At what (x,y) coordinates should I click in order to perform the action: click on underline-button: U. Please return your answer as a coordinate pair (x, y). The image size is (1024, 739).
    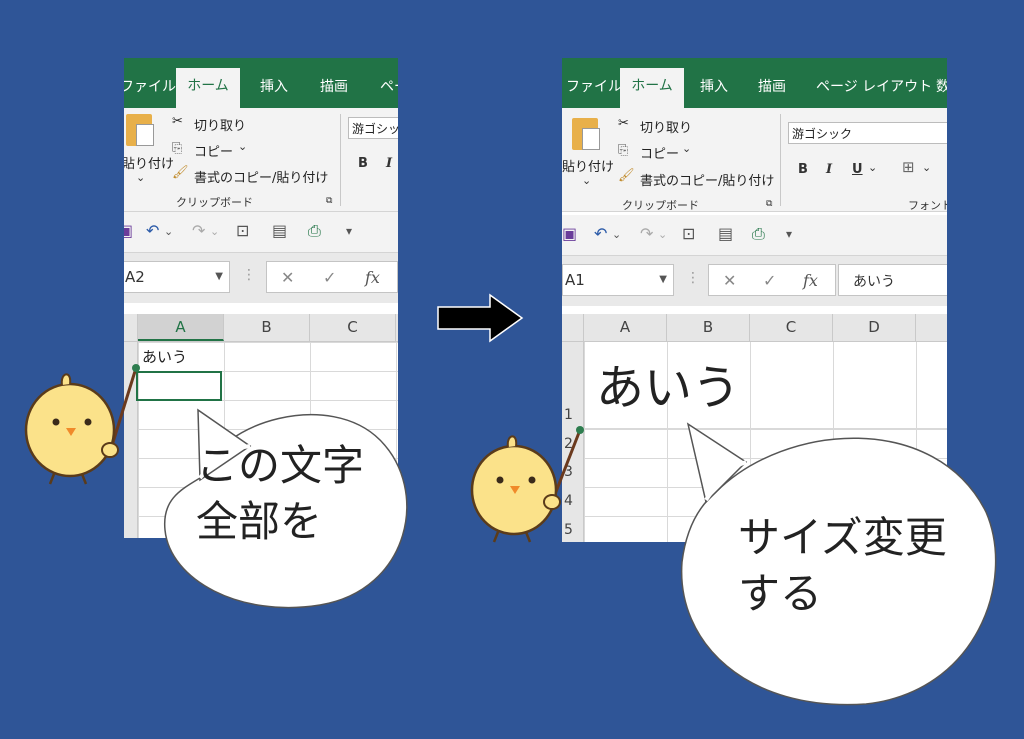
    Looking at the image, I should click on (857, 169).